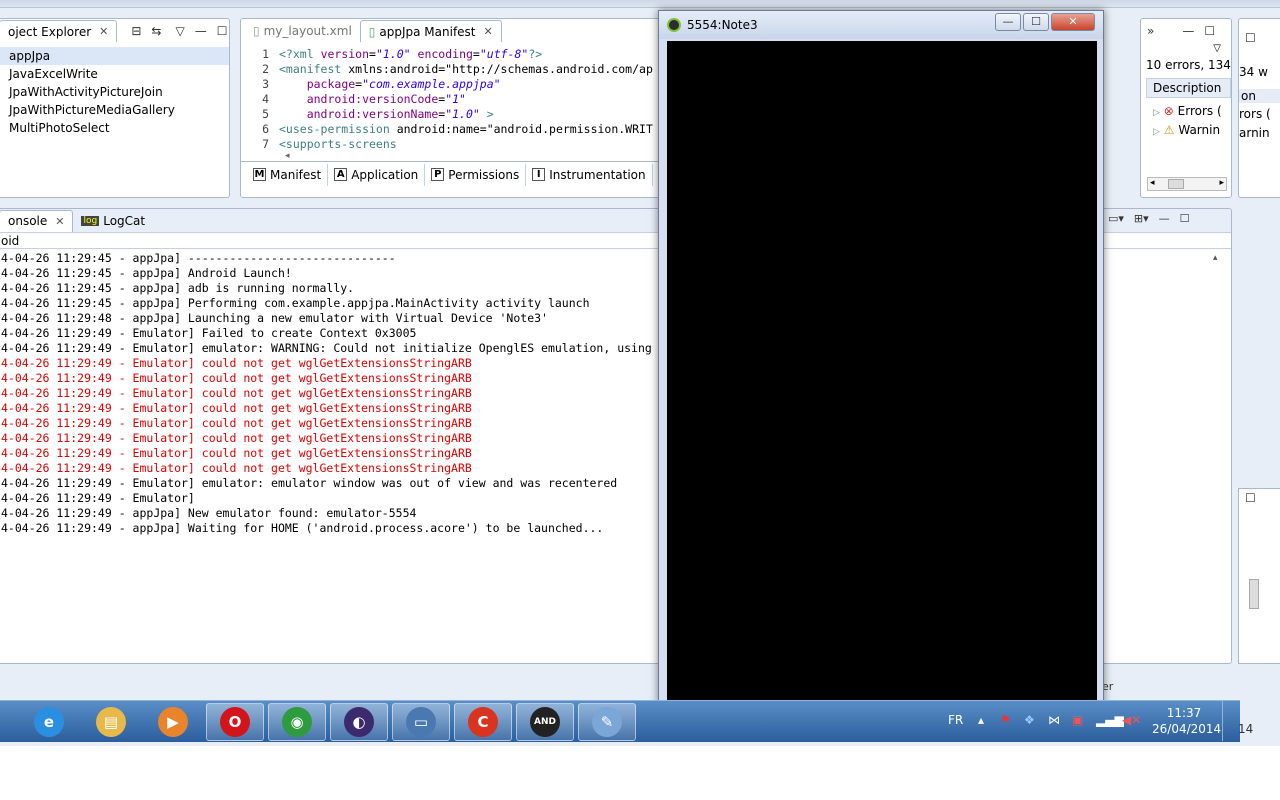 The height and width of the screenshot is (800, 1280). I want to click on link-editor-icon: ⇆, so click(156, 31).